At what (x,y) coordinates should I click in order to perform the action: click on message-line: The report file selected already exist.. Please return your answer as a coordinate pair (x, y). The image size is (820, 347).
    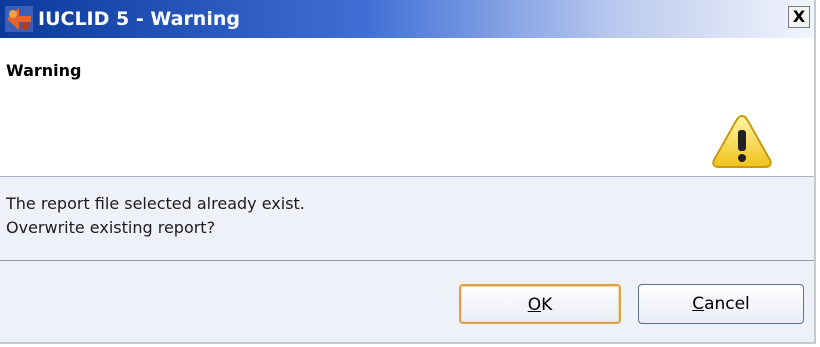
    Looking at the image, I should click on (155, 203).